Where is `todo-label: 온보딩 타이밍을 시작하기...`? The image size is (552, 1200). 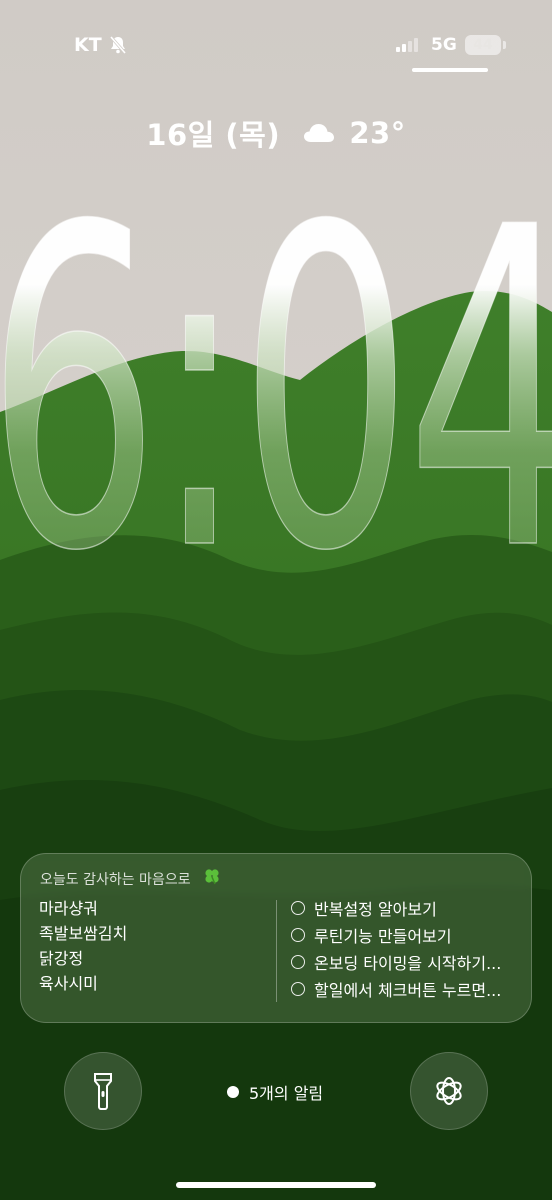
todo-label: 온보딩 타이밍을 시작하기... is located at coordinates (408, 963).